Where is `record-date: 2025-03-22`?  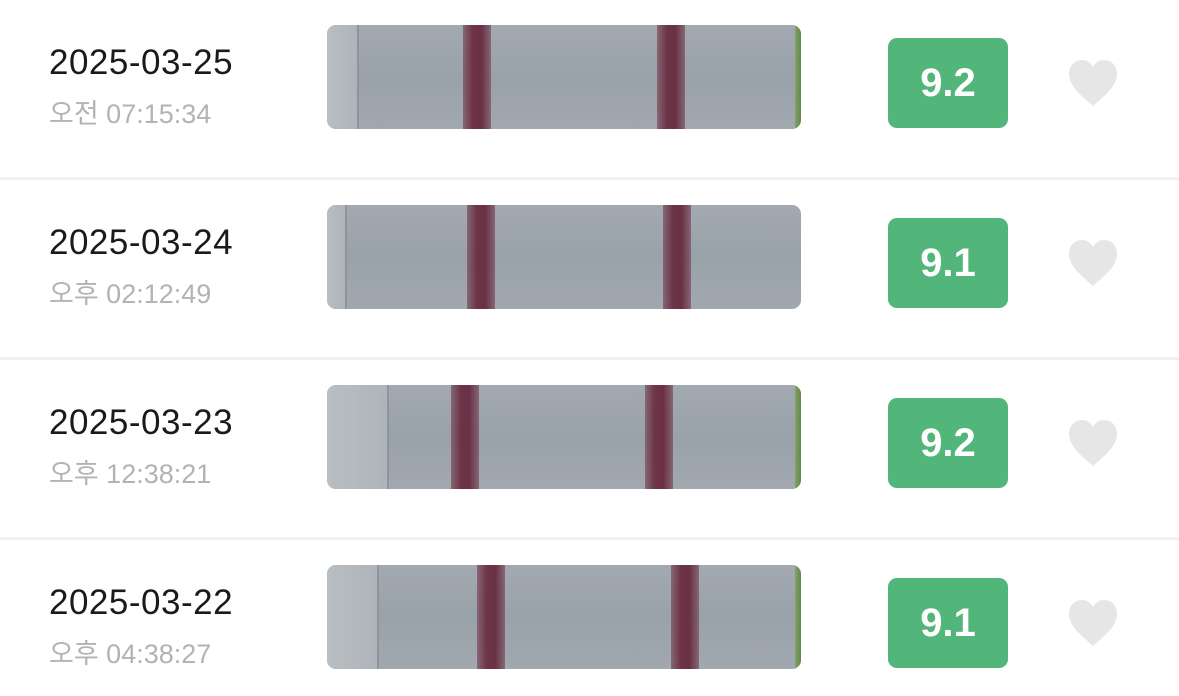 record-date: 2025-03-22 is located at coordinates (141, 602).